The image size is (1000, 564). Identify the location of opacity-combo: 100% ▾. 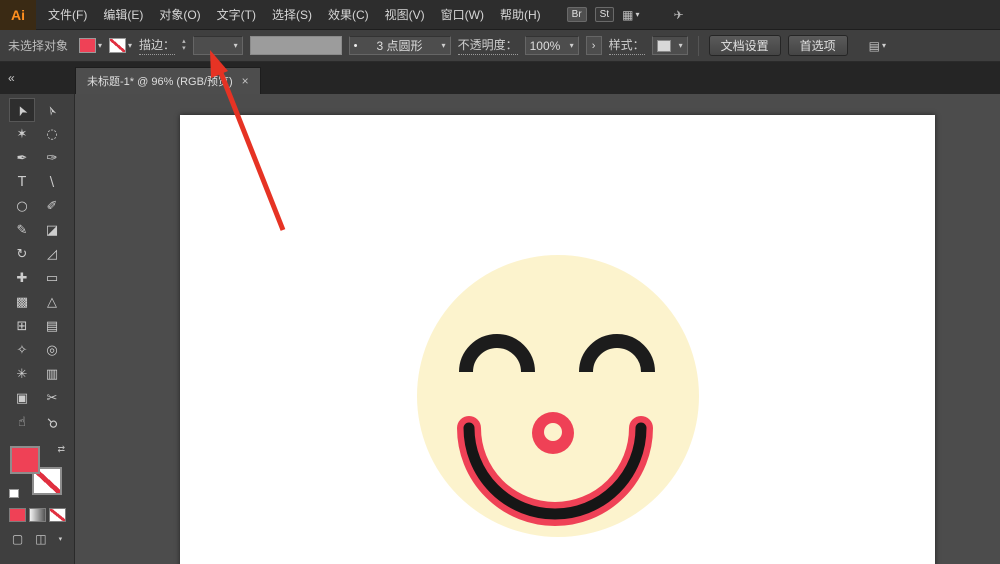
(551, 45).